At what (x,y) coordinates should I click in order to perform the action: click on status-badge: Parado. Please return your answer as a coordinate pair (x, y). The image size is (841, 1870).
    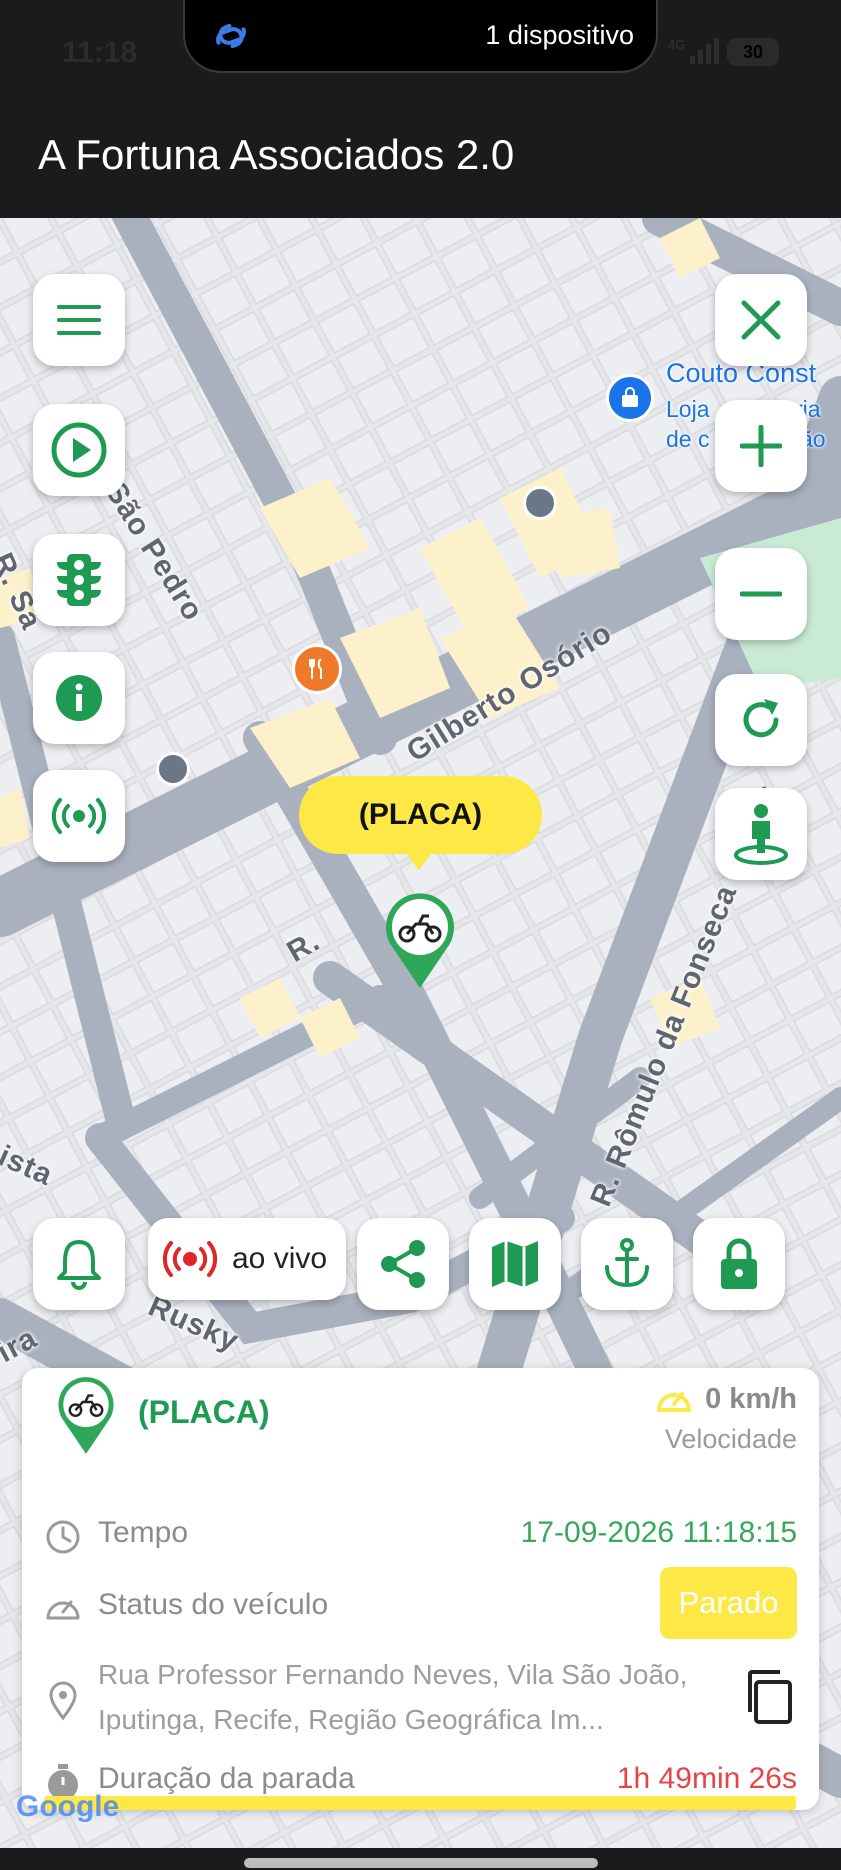
    Looking at the image, I should click on (728, 1603).